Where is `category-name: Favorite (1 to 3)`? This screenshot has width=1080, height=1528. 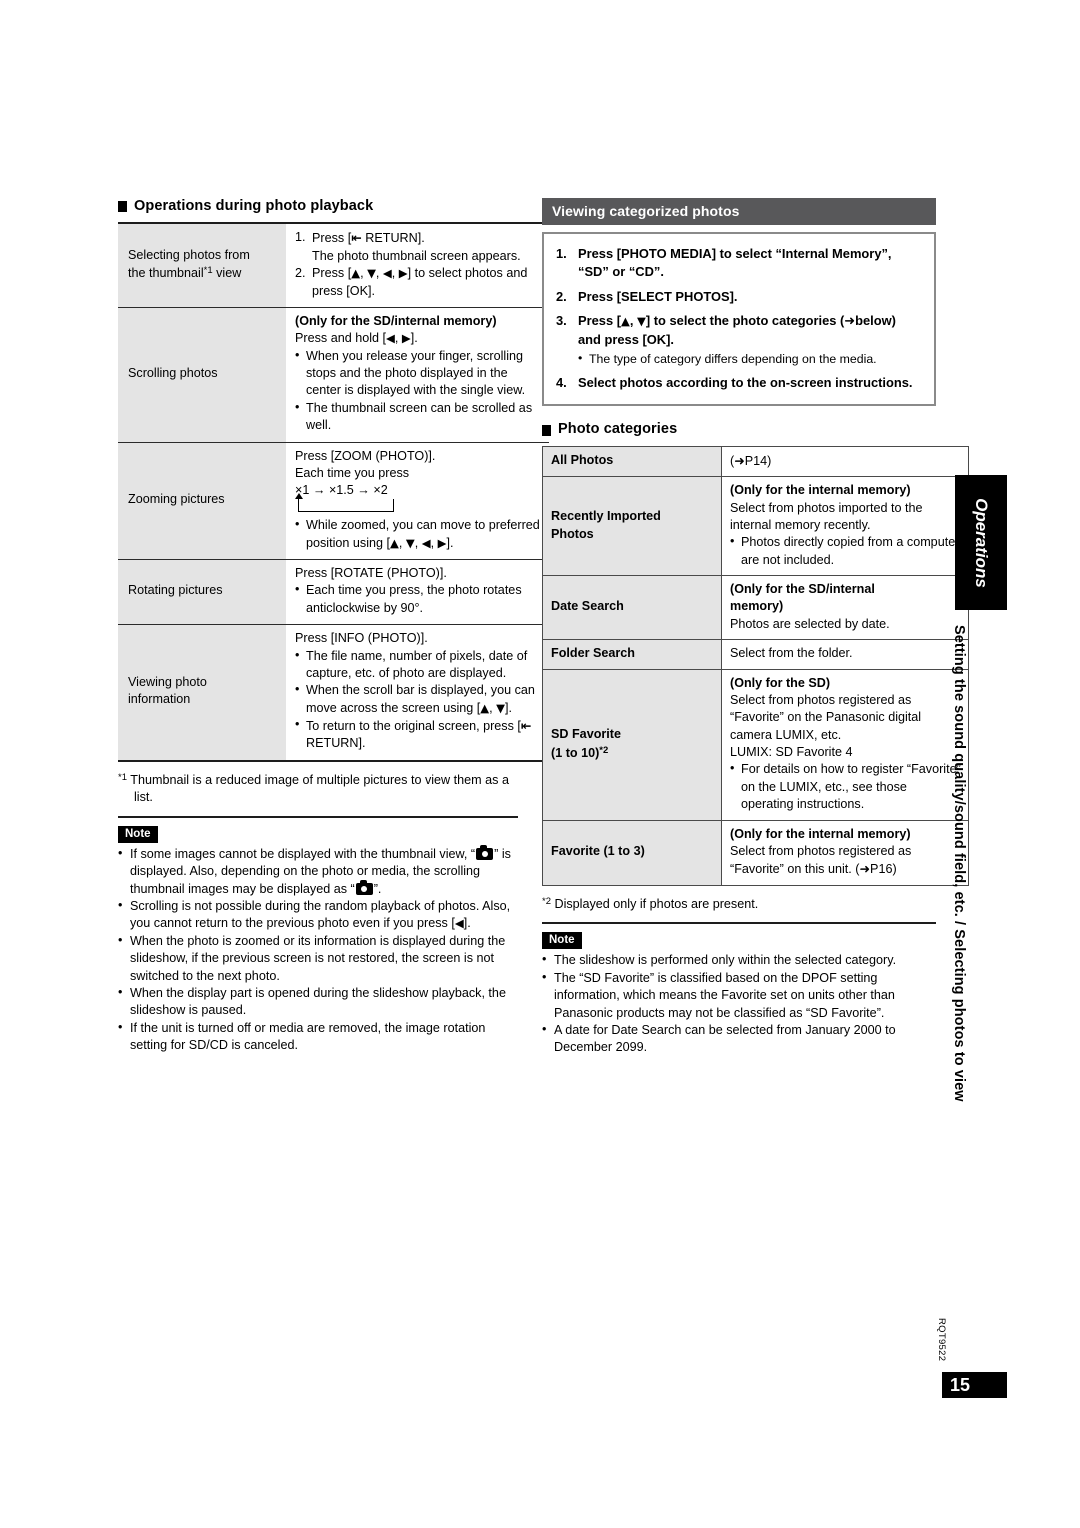
category-name: Favorite (1 to 3) is located at coordinates (632, 852).